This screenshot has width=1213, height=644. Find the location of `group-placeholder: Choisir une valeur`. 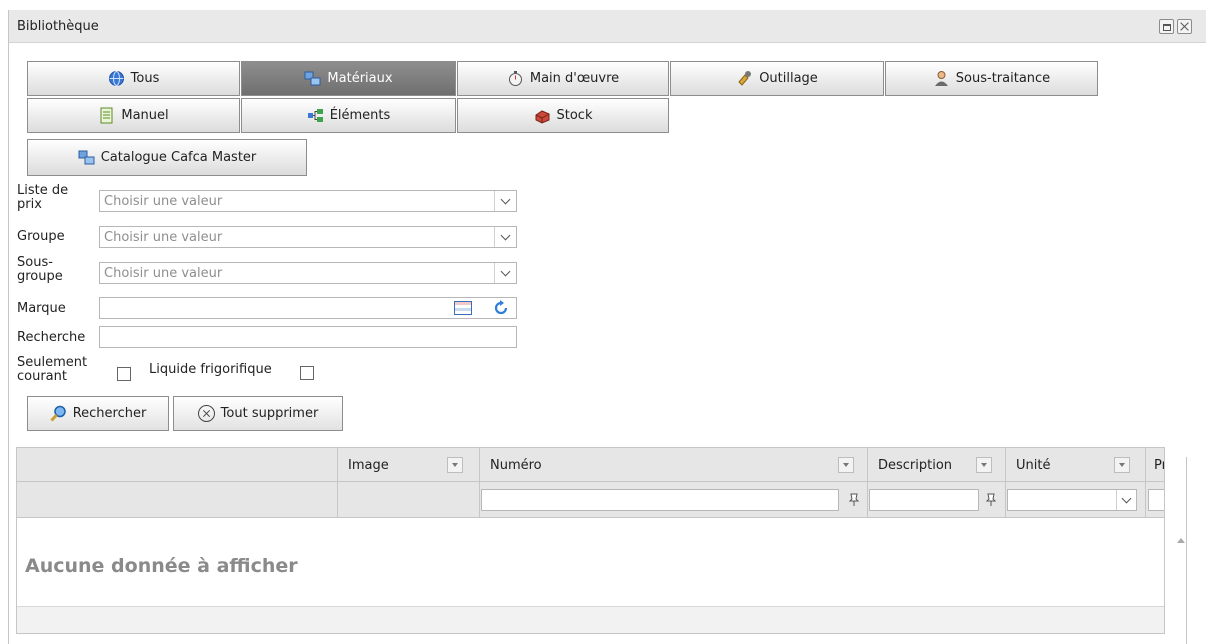

group-placeholder: Choisir une valeur is located at coordinates (163, 237).